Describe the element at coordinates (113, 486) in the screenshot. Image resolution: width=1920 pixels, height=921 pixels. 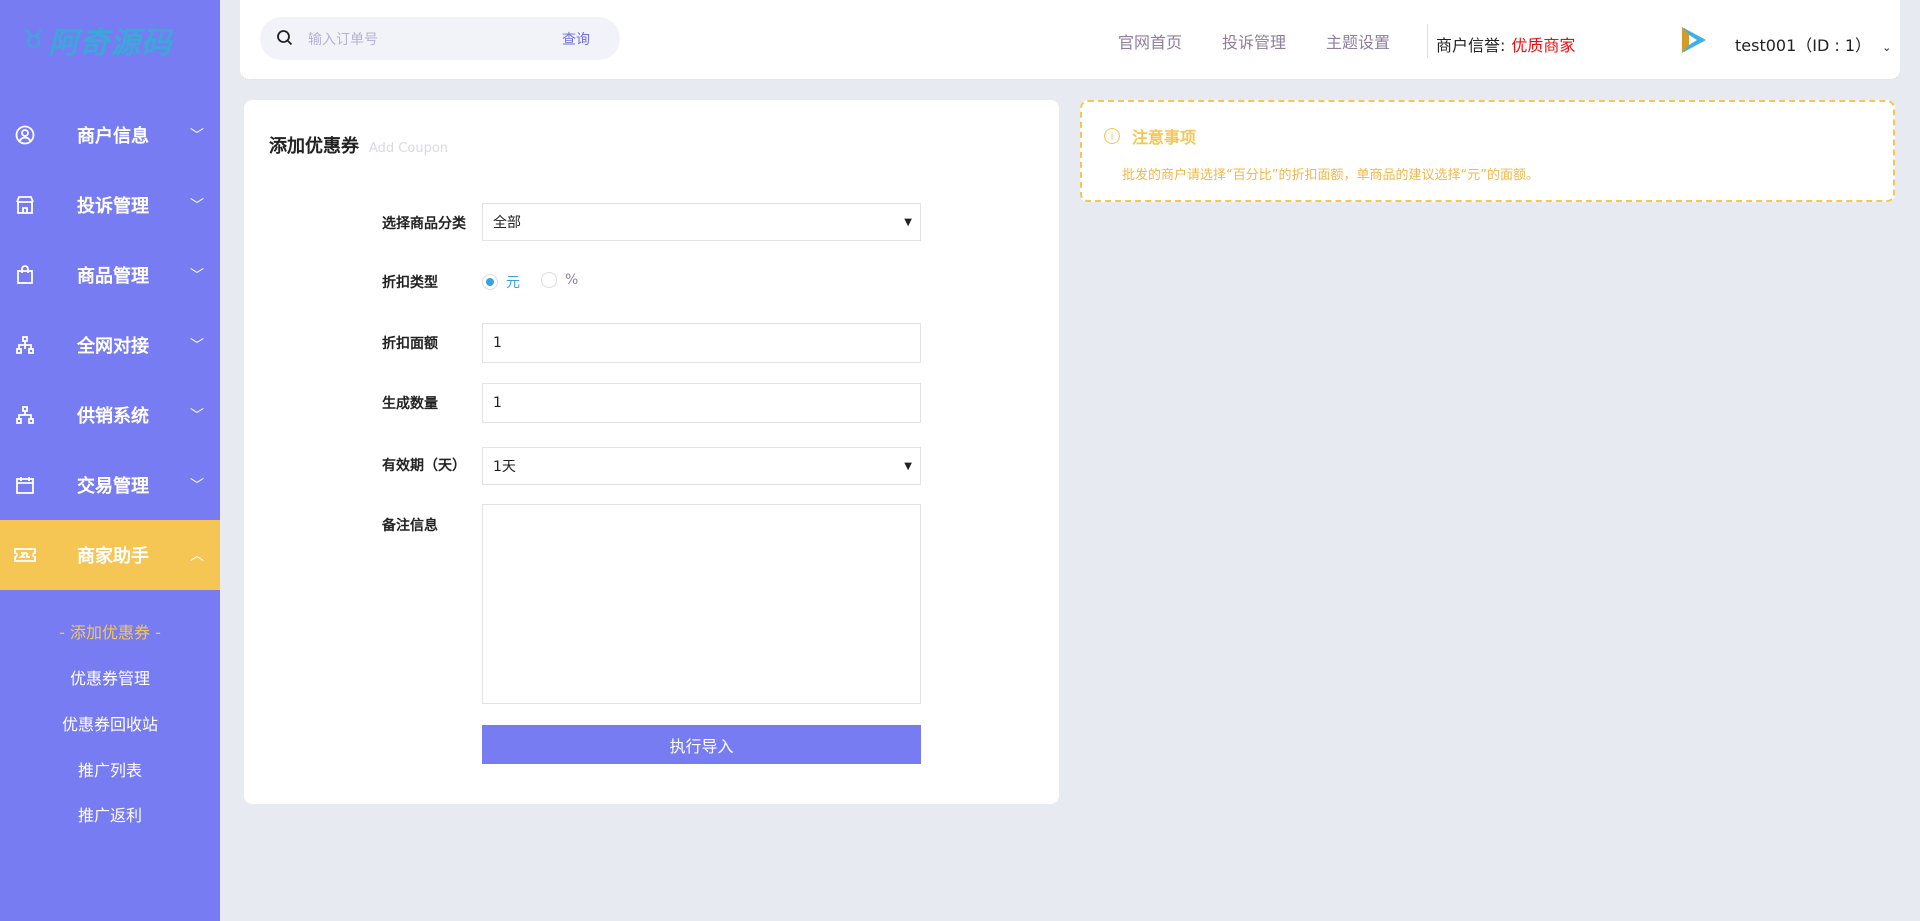
I see `sidebar-item-label: 交易管理` at that location.